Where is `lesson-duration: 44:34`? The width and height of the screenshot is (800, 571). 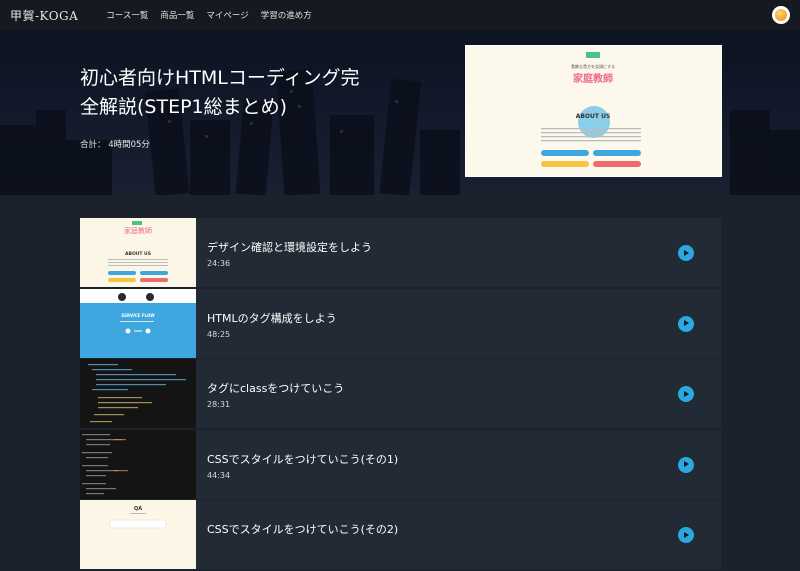
lesson-duration: 44:34 is located at coordinates (219, 475).